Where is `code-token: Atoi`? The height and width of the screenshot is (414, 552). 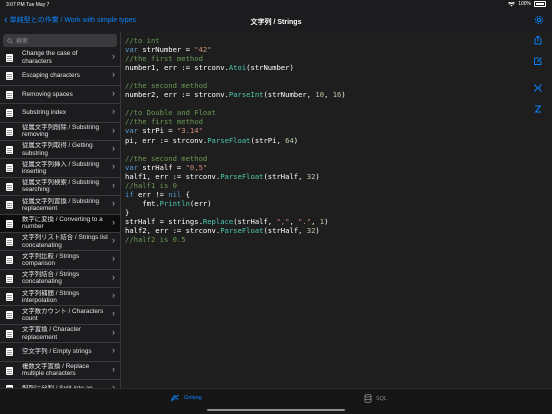 code-token: Atoi is located at coordinates (237, 68).